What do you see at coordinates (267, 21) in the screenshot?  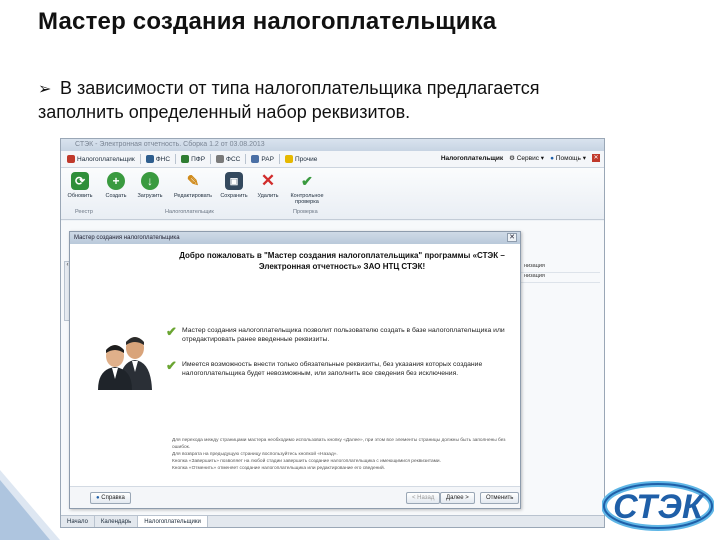 I see `slide-title: Мастер создания налогоплательщика` at bounding box center [267, 21].